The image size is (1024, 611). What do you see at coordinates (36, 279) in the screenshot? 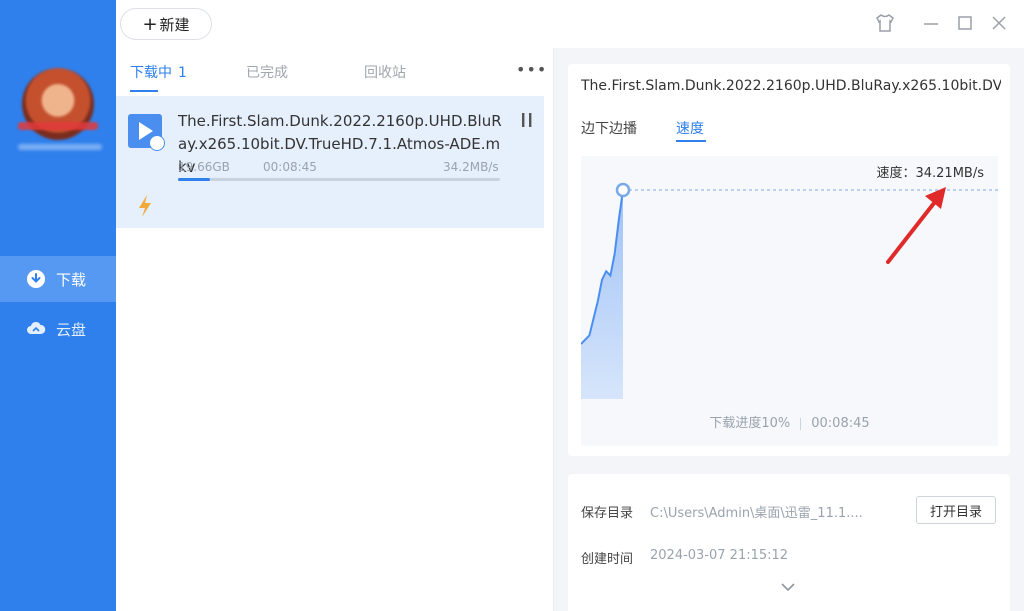
I see `download-circle-icon` at bounding box center [36, 279].